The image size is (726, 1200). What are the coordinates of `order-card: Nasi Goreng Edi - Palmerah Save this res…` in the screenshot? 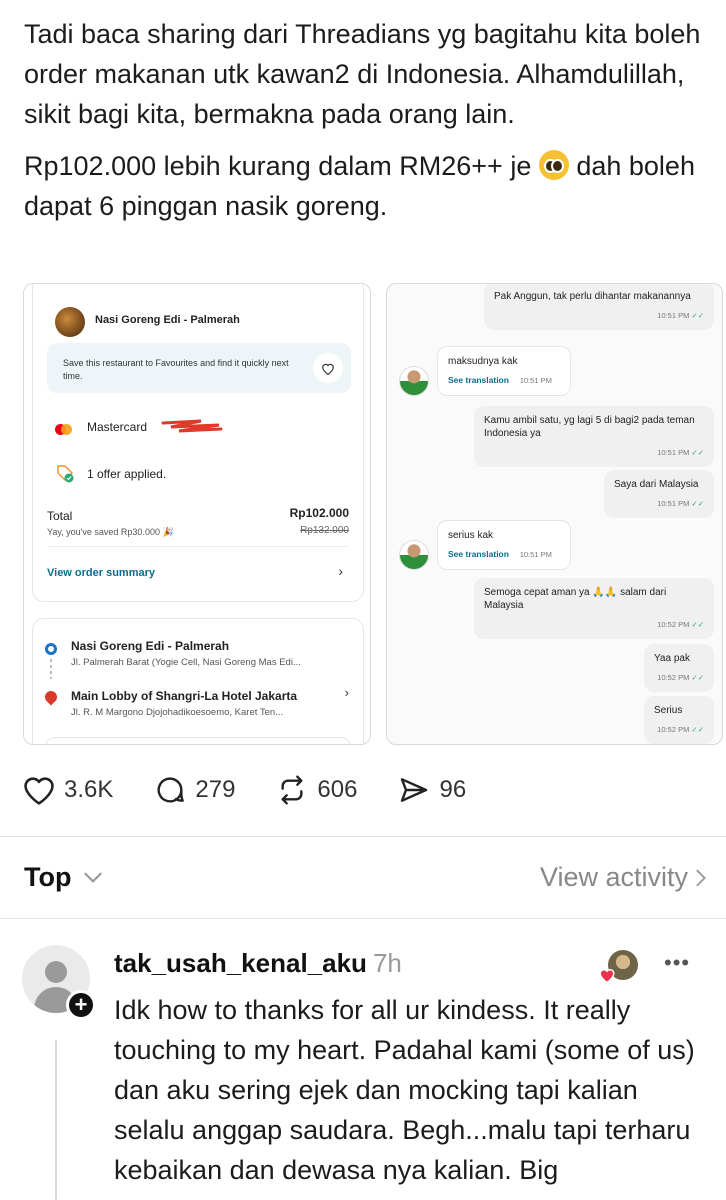 It's located at (198, 443).